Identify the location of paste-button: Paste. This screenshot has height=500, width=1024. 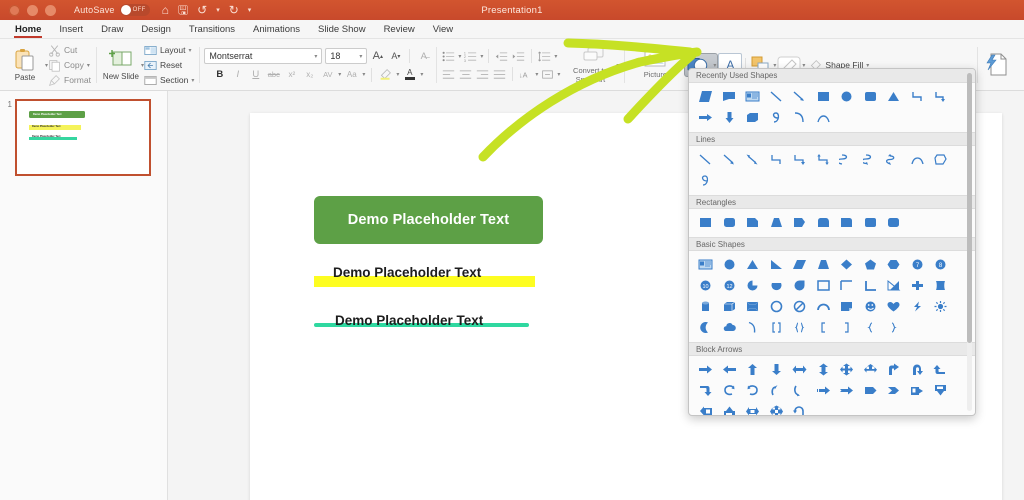
(25, 65).